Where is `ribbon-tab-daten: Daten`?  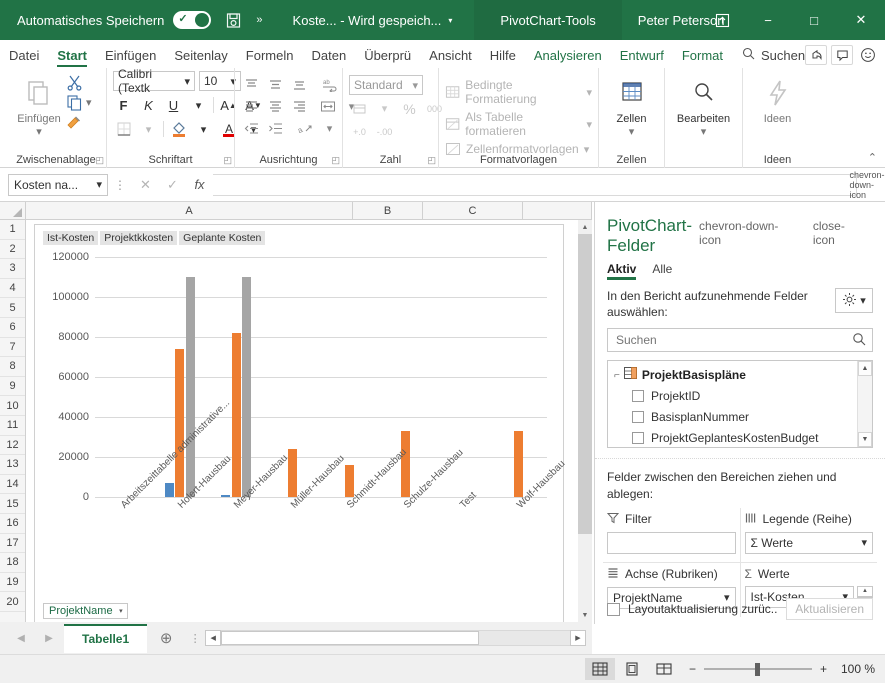
ribbon-tab-daten: Daten is located at coordinates (328, 57).